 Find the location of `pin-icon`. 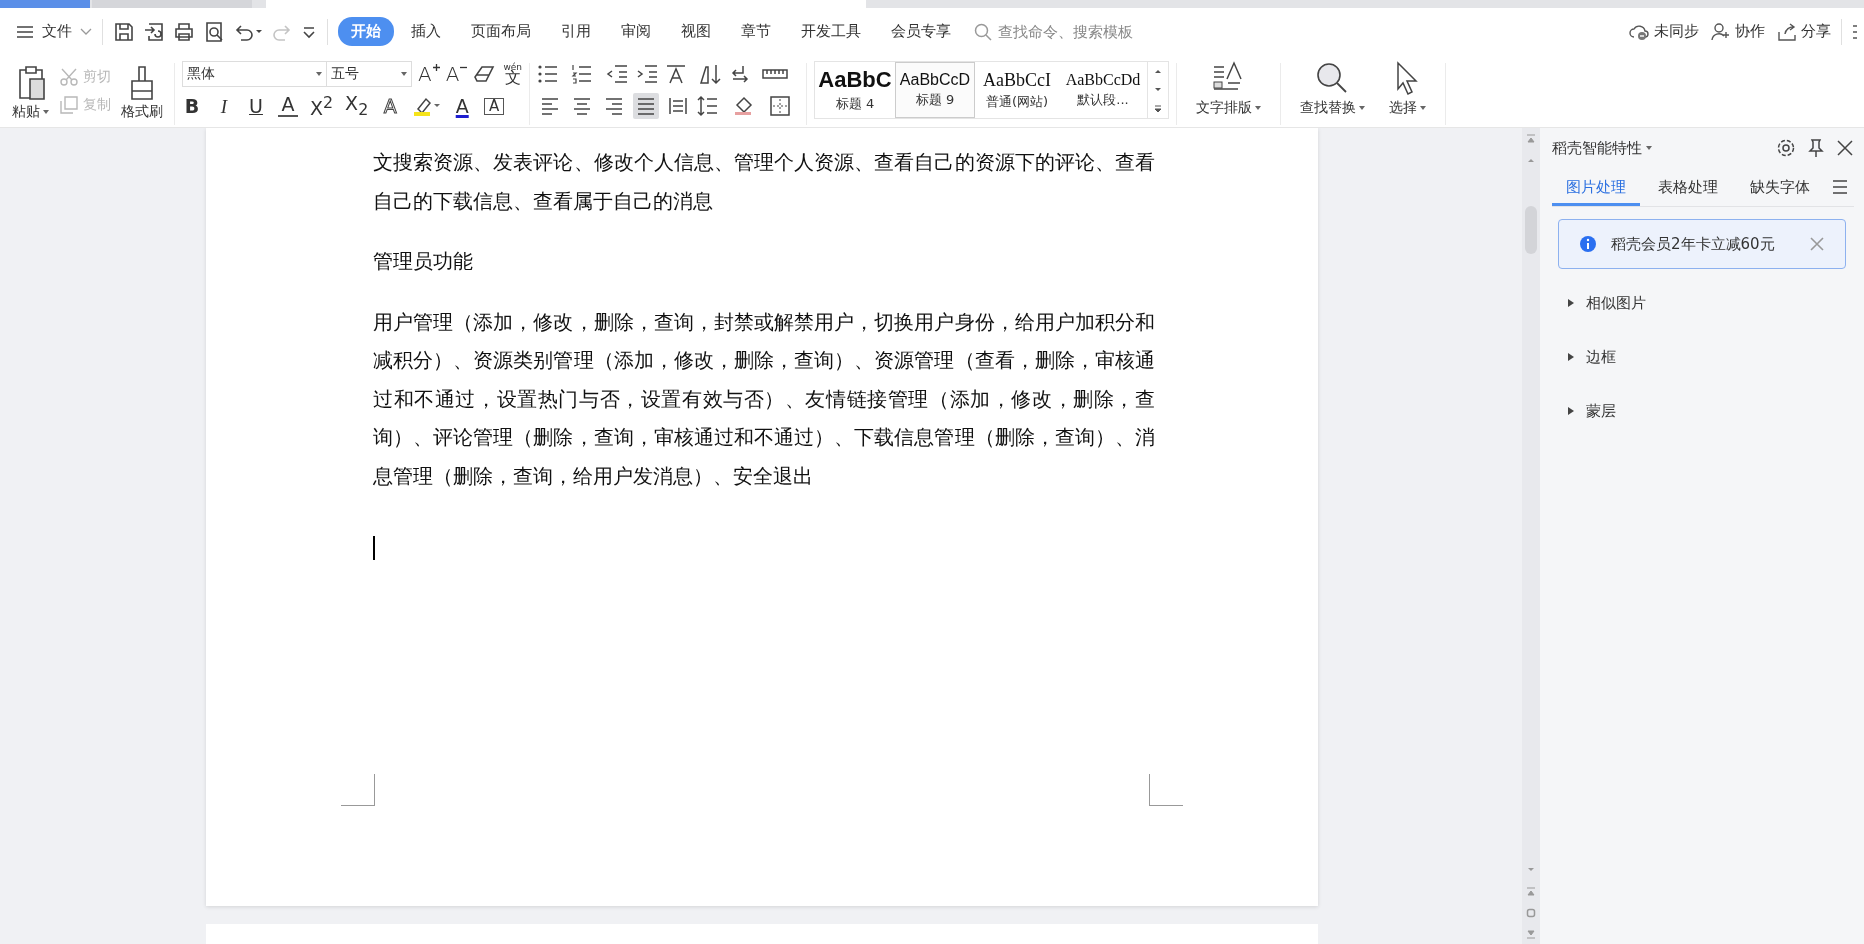

pin-icon is located at coordinates (1816, 148).